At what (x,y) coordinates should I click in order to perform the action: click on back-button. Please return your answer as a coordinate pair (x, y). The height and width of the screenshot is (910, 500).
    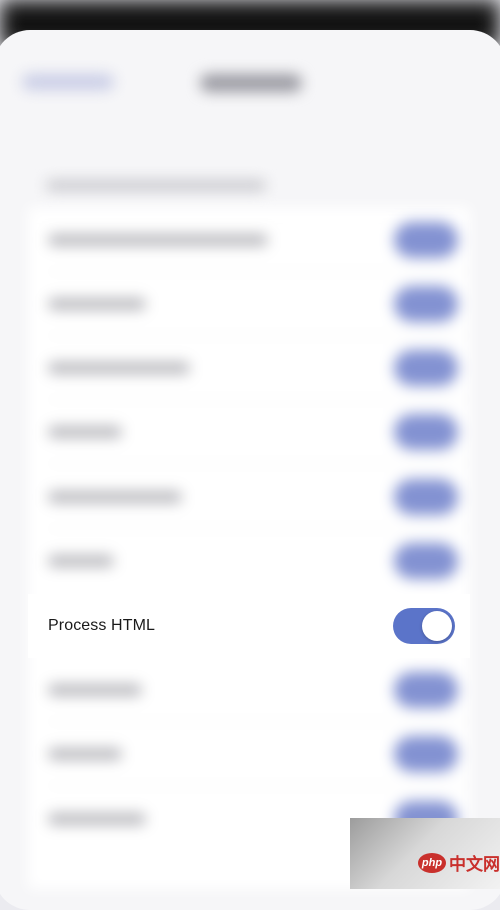
    Looking at the image, I should click on (68, 82).